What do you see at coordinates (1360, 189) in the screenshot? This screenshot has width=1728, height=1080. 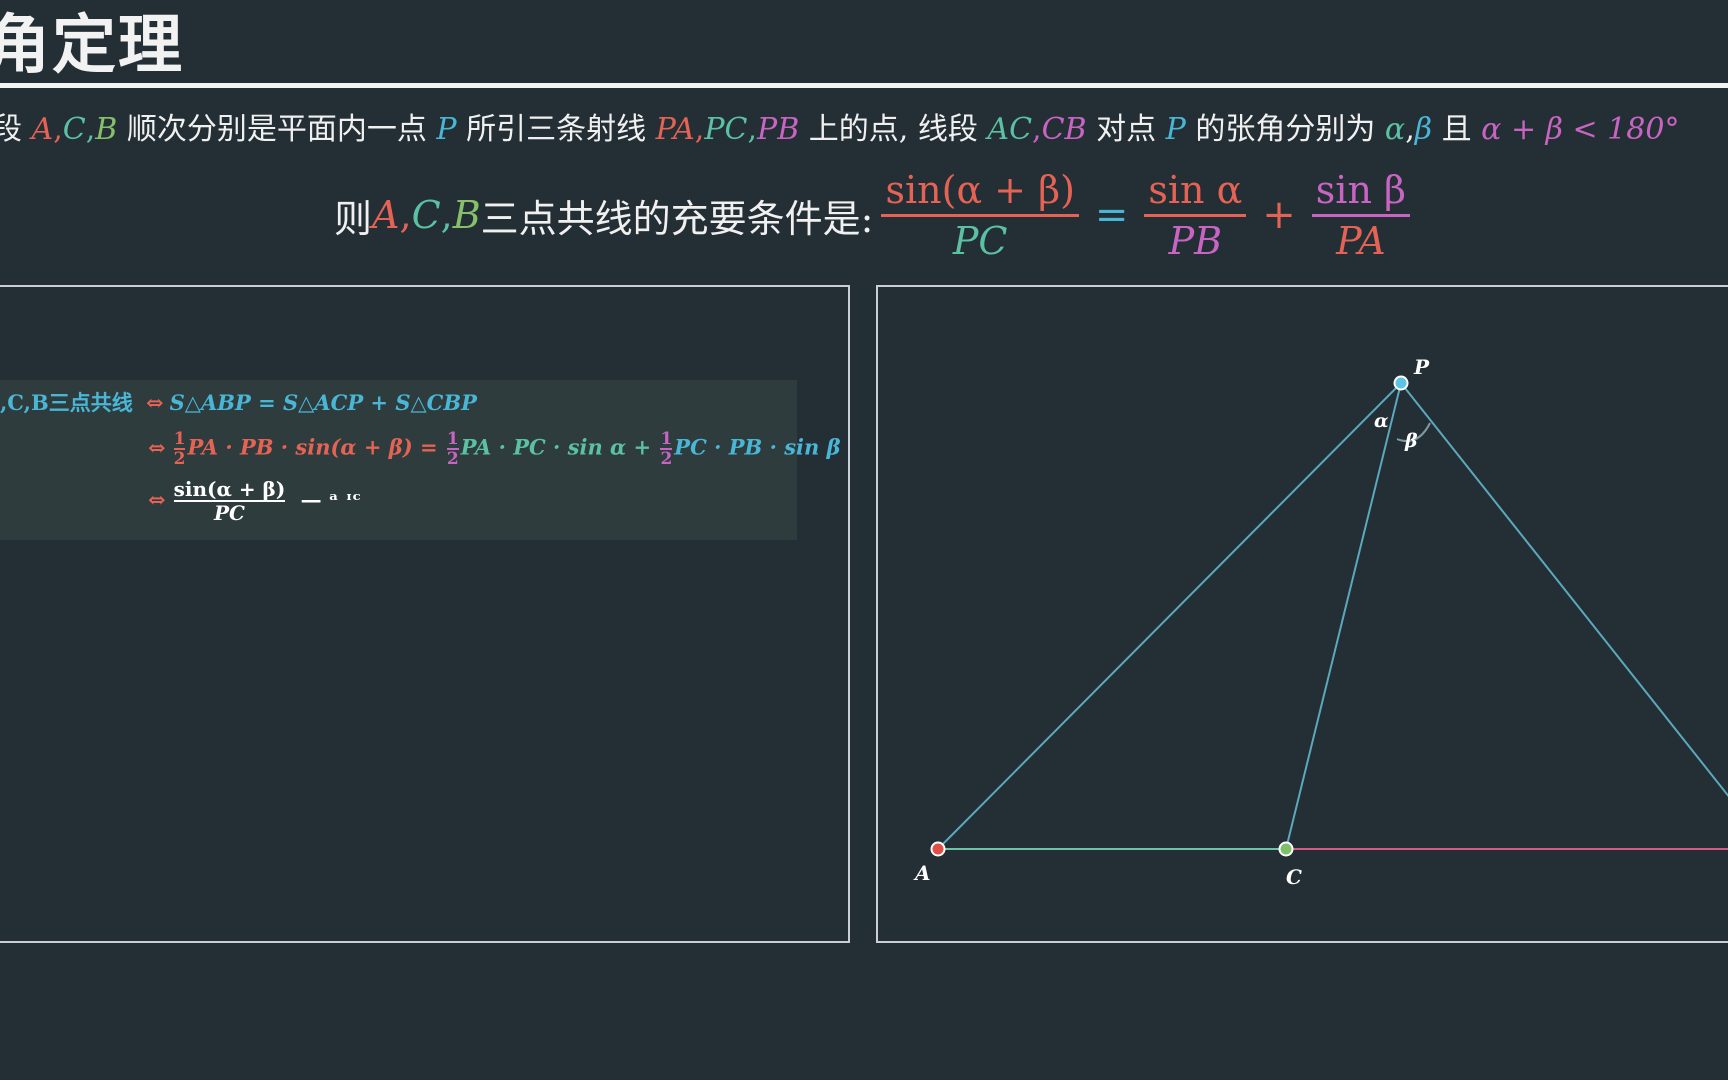 I see `fraction-numerator: sin β` at bounding box center [1360, 189].